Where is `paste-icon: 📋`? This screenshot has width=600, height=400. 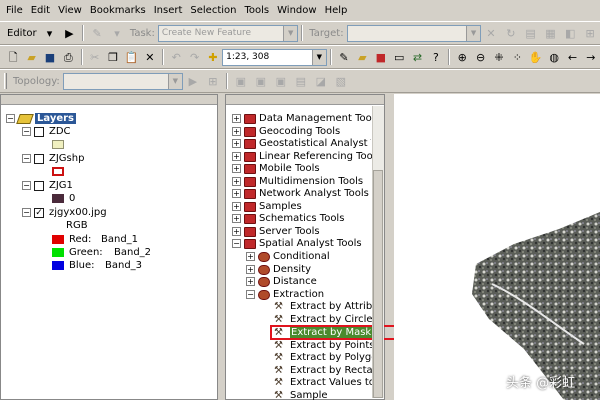 paste-icon: 📋 is located at coordinates (131, 57).